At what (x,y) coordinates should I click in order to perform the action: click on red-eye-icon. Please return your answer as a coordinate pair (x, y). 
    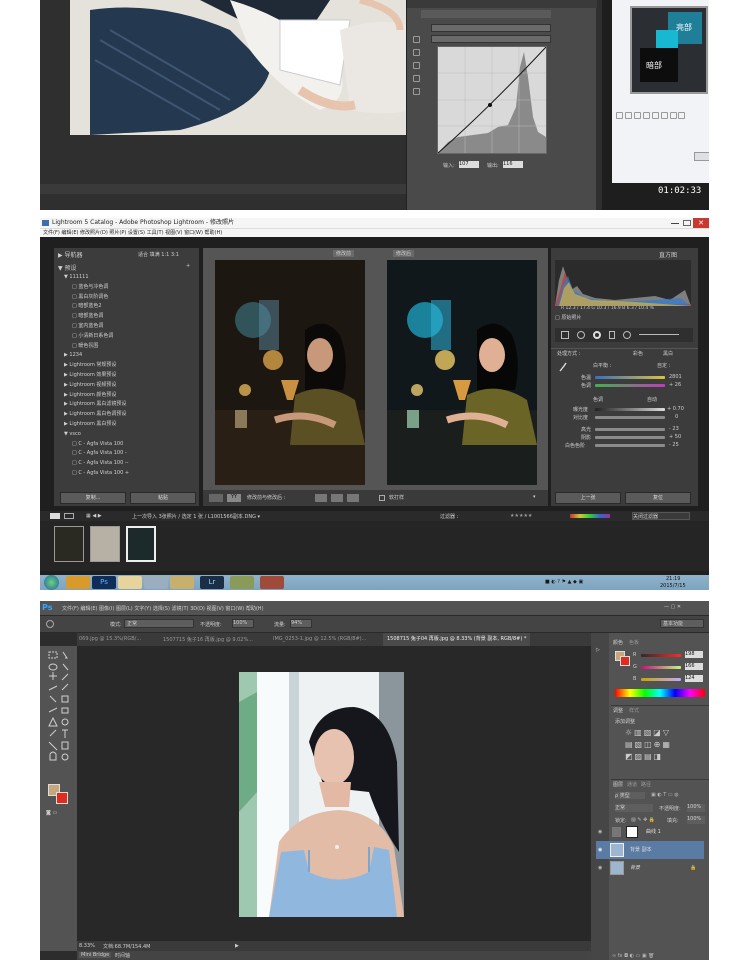
    Looking at the image, I should click on (597, 335).